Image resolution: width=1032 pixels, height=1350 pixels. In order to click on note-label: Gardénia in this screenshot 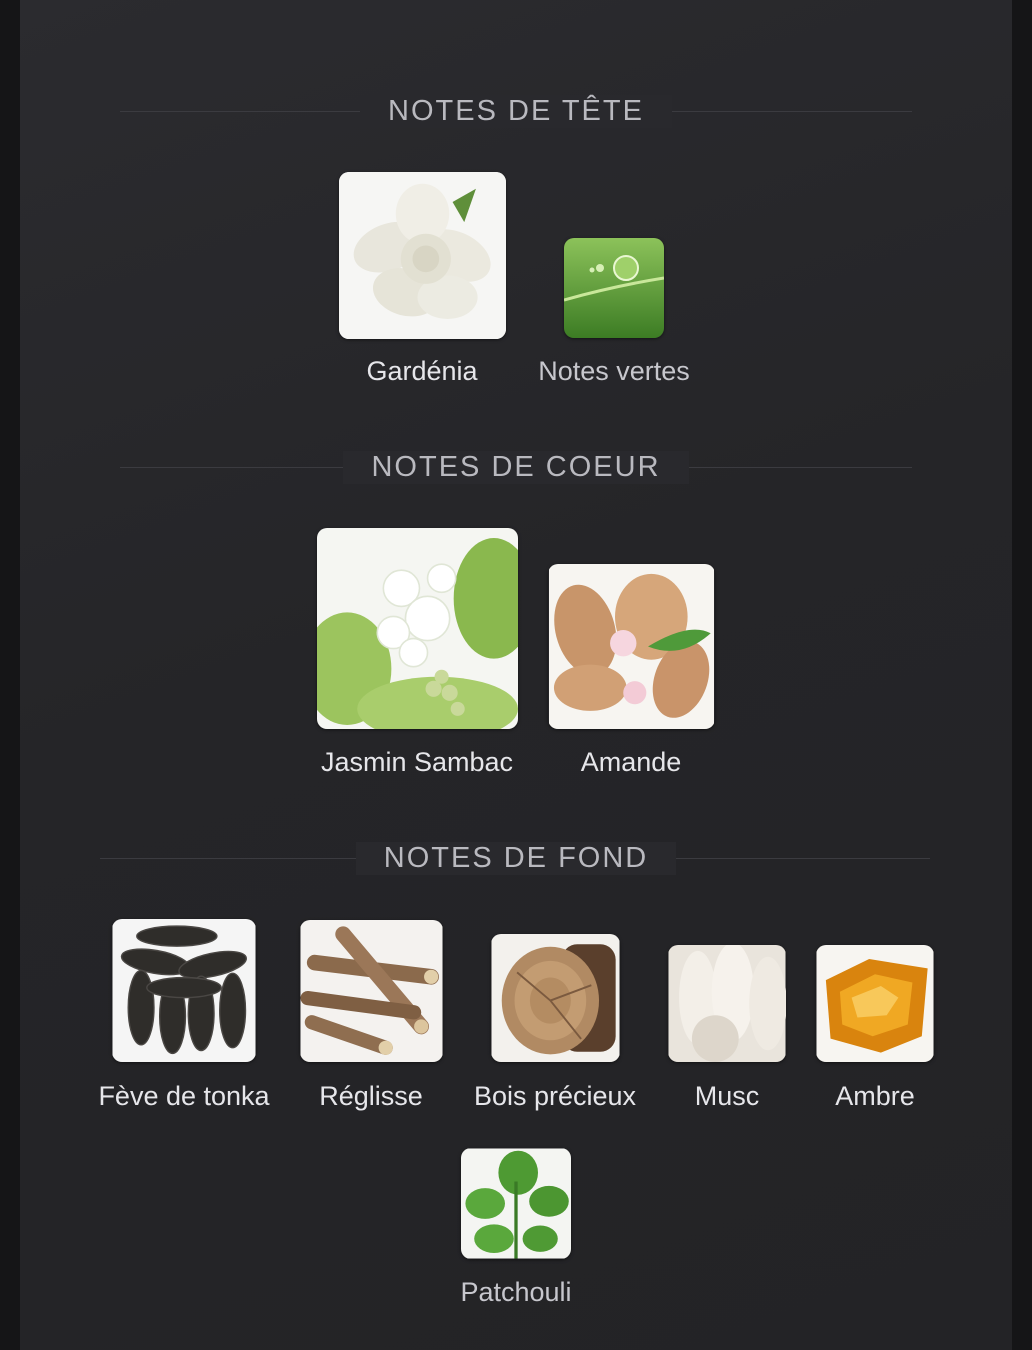, I will do `click(422, 371)`.